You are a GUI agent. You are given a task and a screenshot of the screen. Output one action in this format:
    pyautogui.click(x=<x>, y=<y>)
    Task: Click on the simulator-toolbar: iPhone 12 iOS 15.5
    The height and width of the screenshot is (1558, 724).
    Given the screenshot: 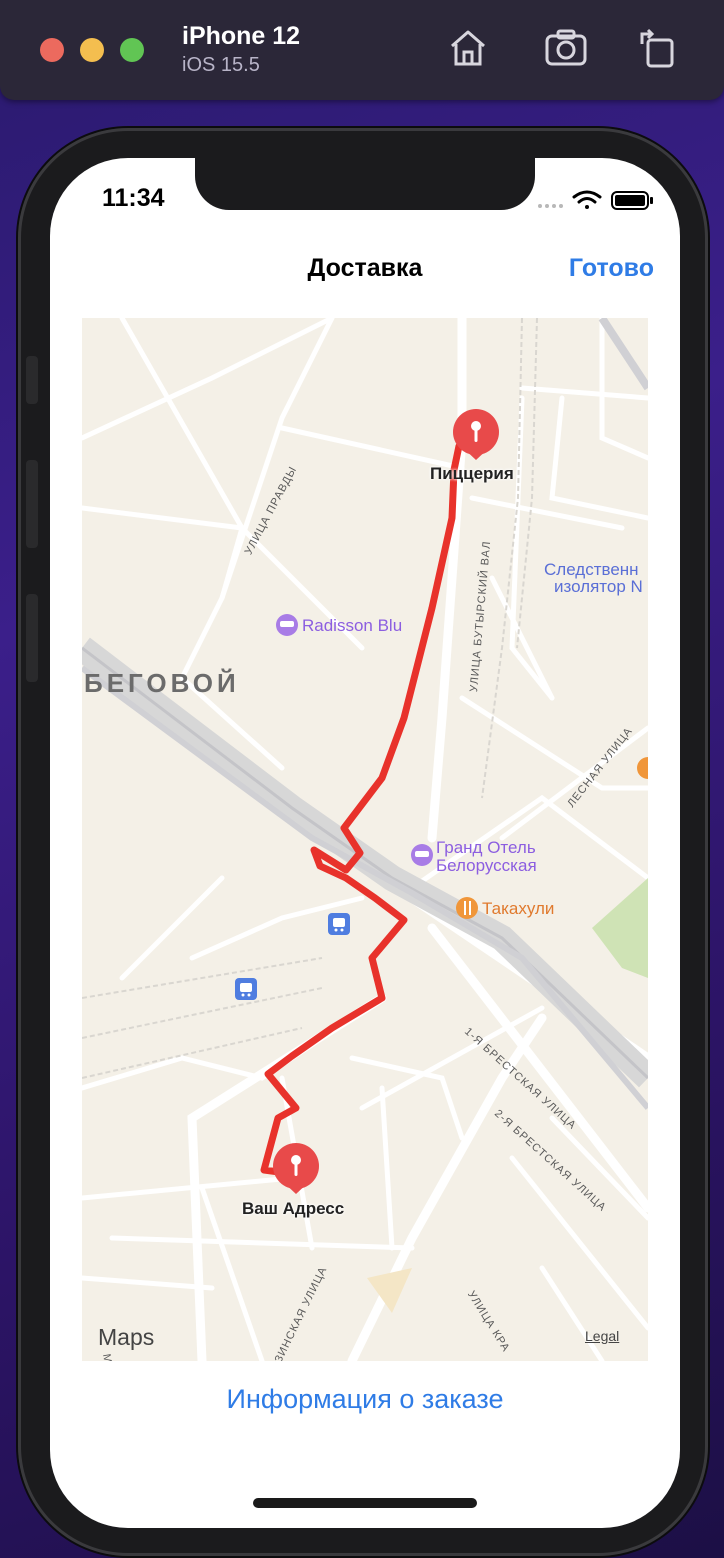 What is the action you would take?
    pyautogui.click(x=362, y=50)
    